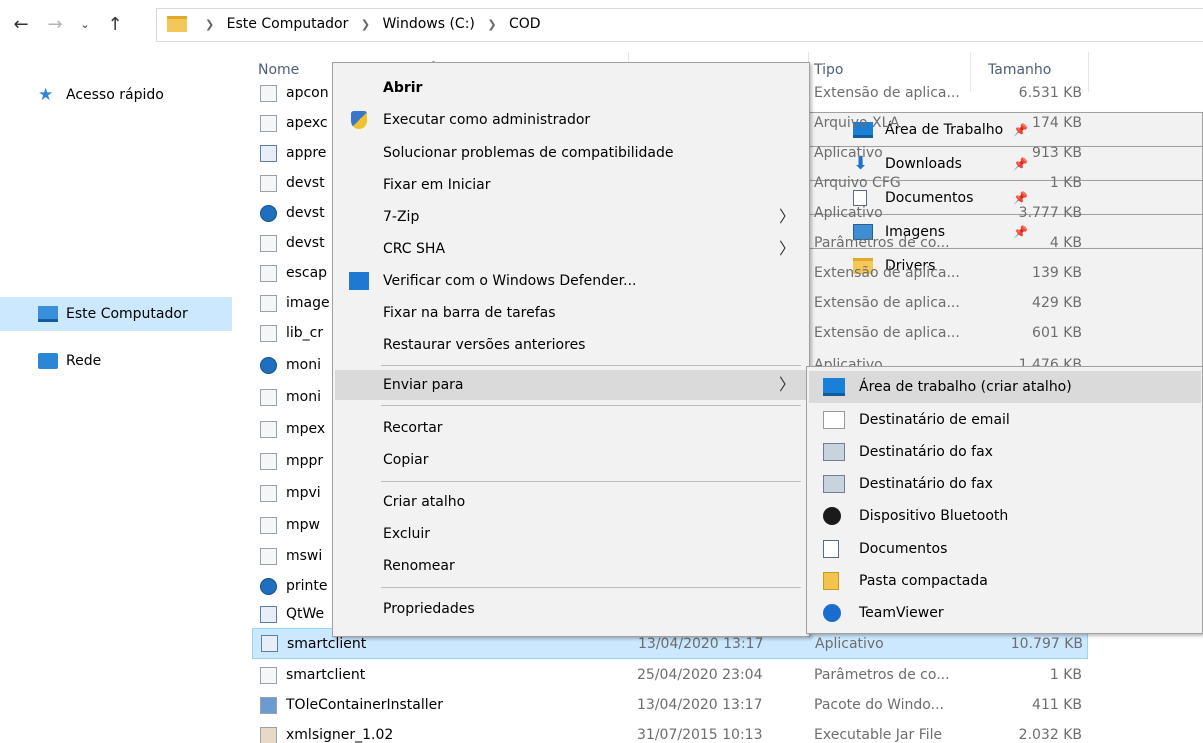  What do you see at coordinates (571, 385) in the screenshot?
I see `menu-item-enviar-para: Enviar para 〉` at bounding box center [571, 385].